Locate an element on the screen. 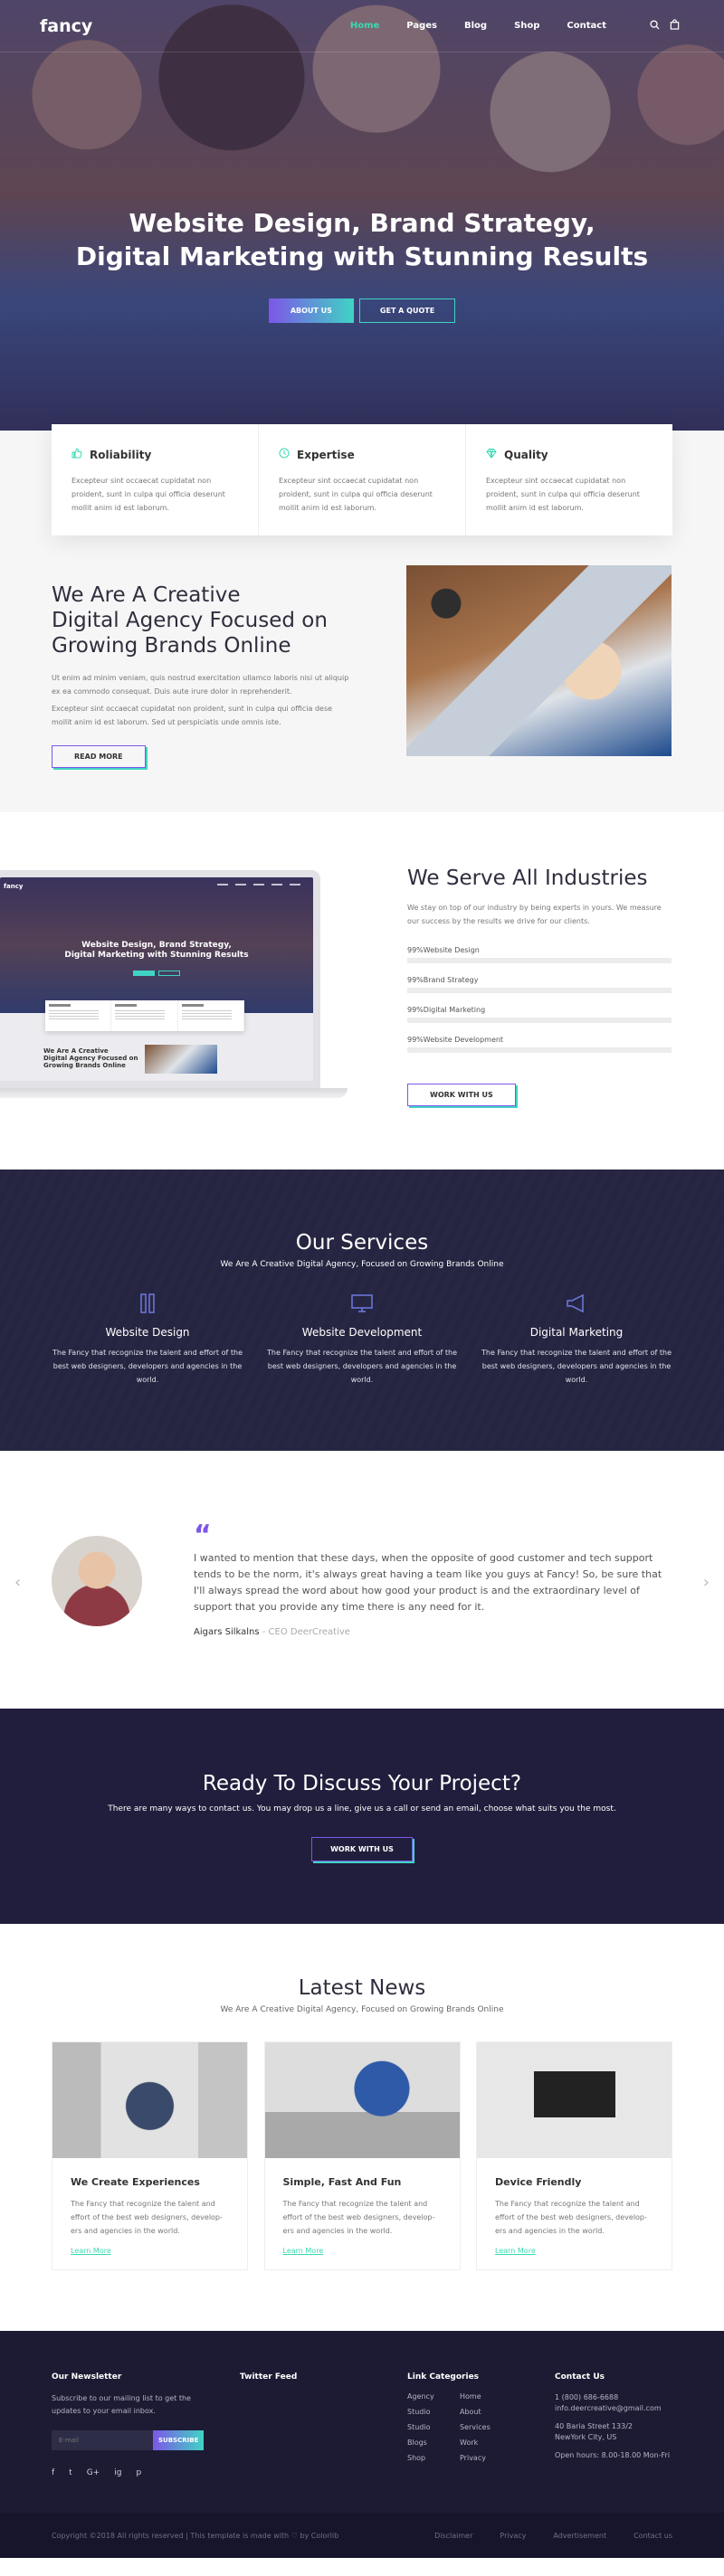  google-plus-icon: G+ is located at coordinates (93, 2473).